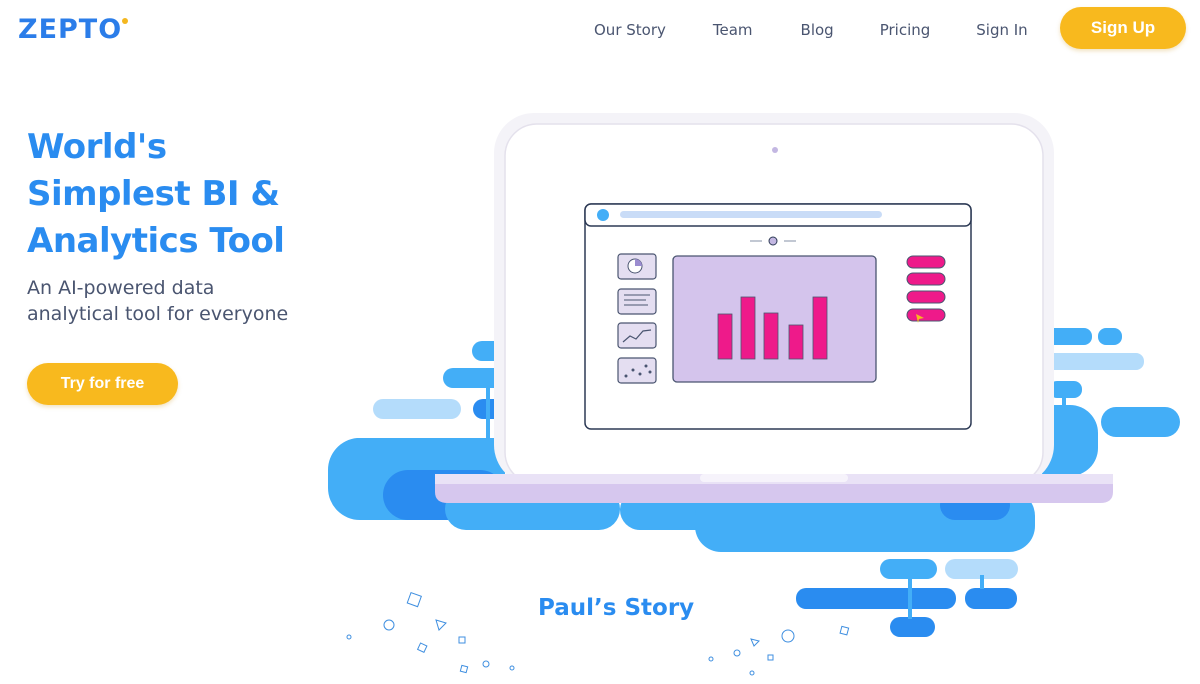  I want to click on line-chart-icon, so click(637, 335).